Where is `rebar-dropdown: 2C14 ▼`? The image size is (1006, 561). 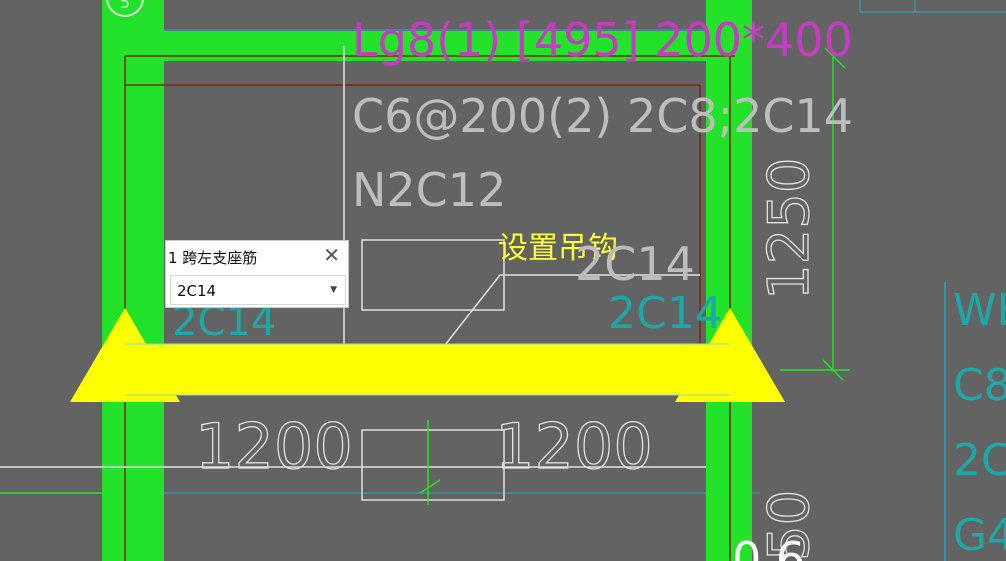
rebar-dropdown: 2C14 ▼ is located at coordinates (258, 290).